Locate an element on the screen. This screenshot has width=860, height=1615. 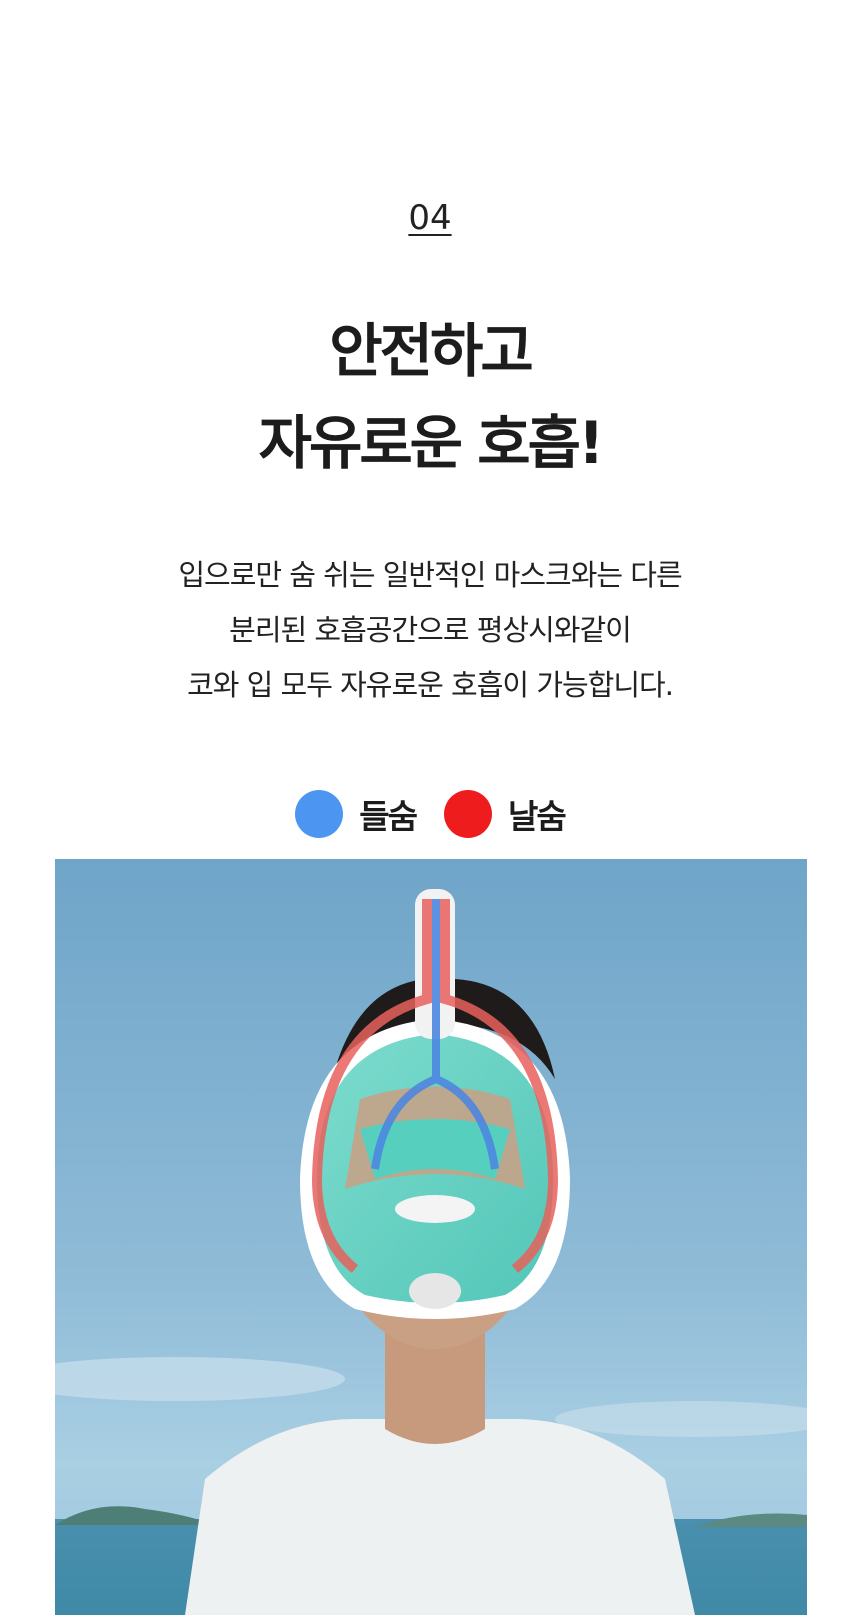
mouth is located at coordinates (435, 1209).